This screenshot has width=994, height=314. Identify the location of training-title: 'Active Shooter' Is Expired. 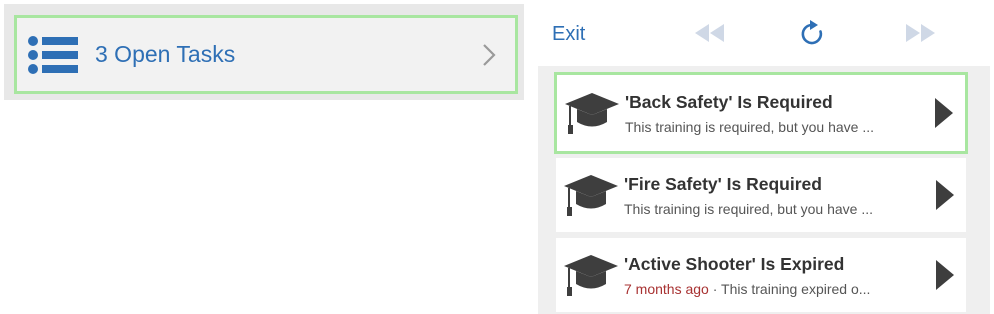
(734, 263).